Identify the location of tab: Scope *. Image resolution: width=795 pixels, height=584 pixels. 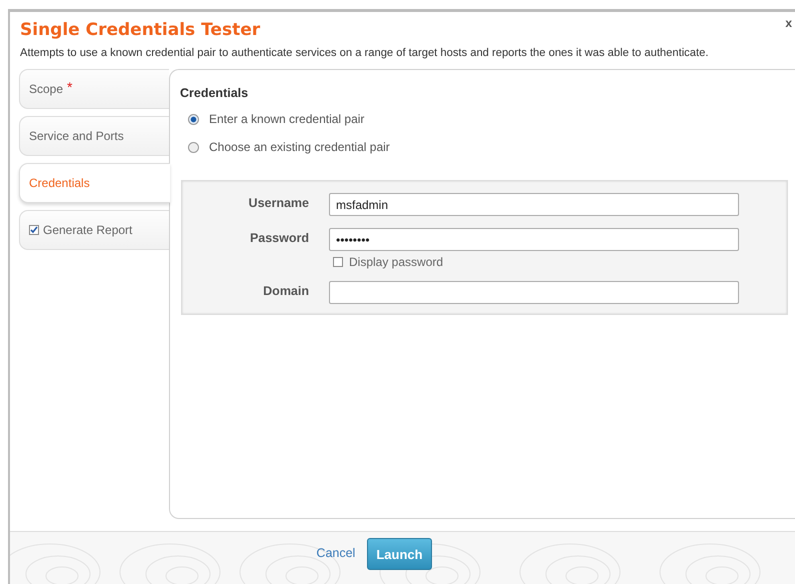
(94, 89).